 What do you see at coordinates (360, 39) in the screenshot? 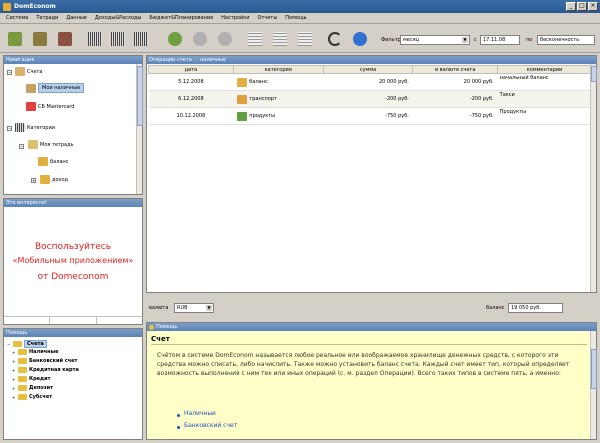
I see `help-button` at bounding box center [360, 39].